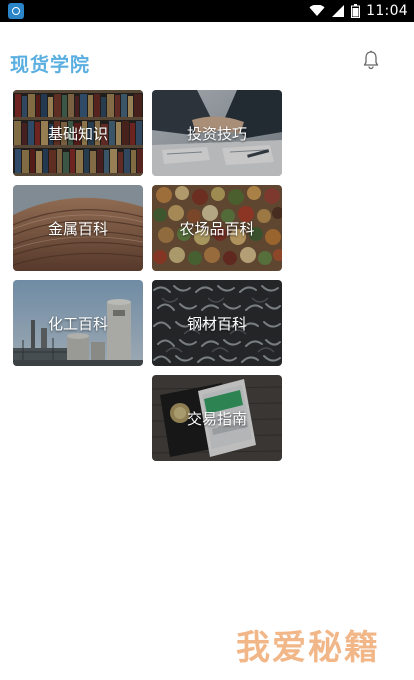 Image resolution: width=414 pixels, height=680 pixels. I want to click on bell-icon, so click(371, 60).